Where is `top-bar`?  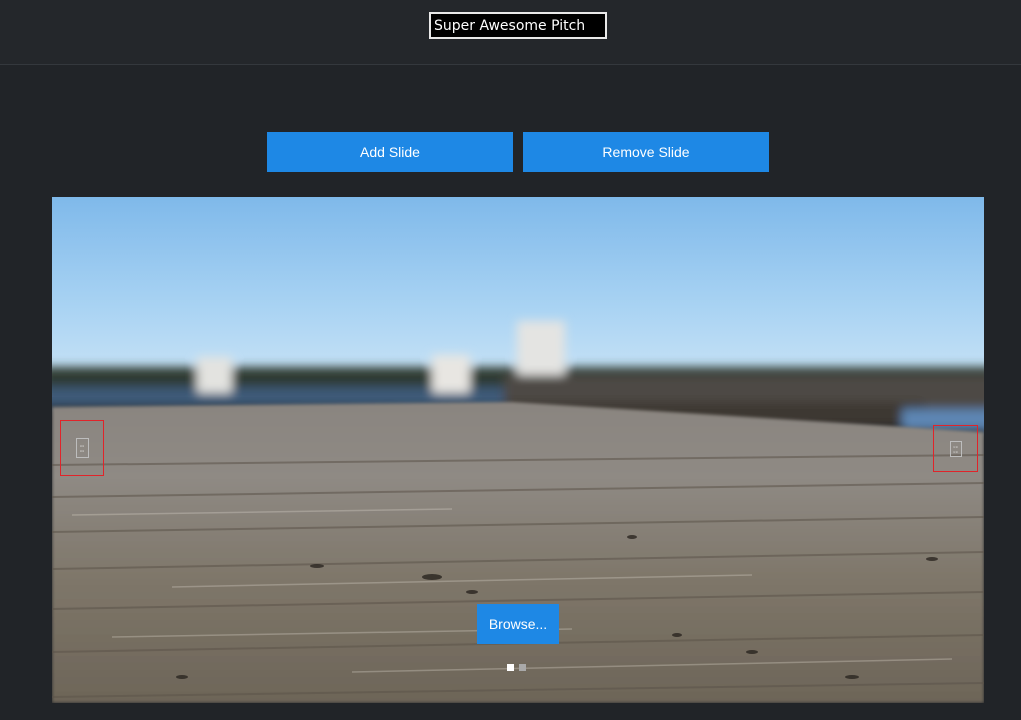
top-bar is located at coordinates (510, 32).